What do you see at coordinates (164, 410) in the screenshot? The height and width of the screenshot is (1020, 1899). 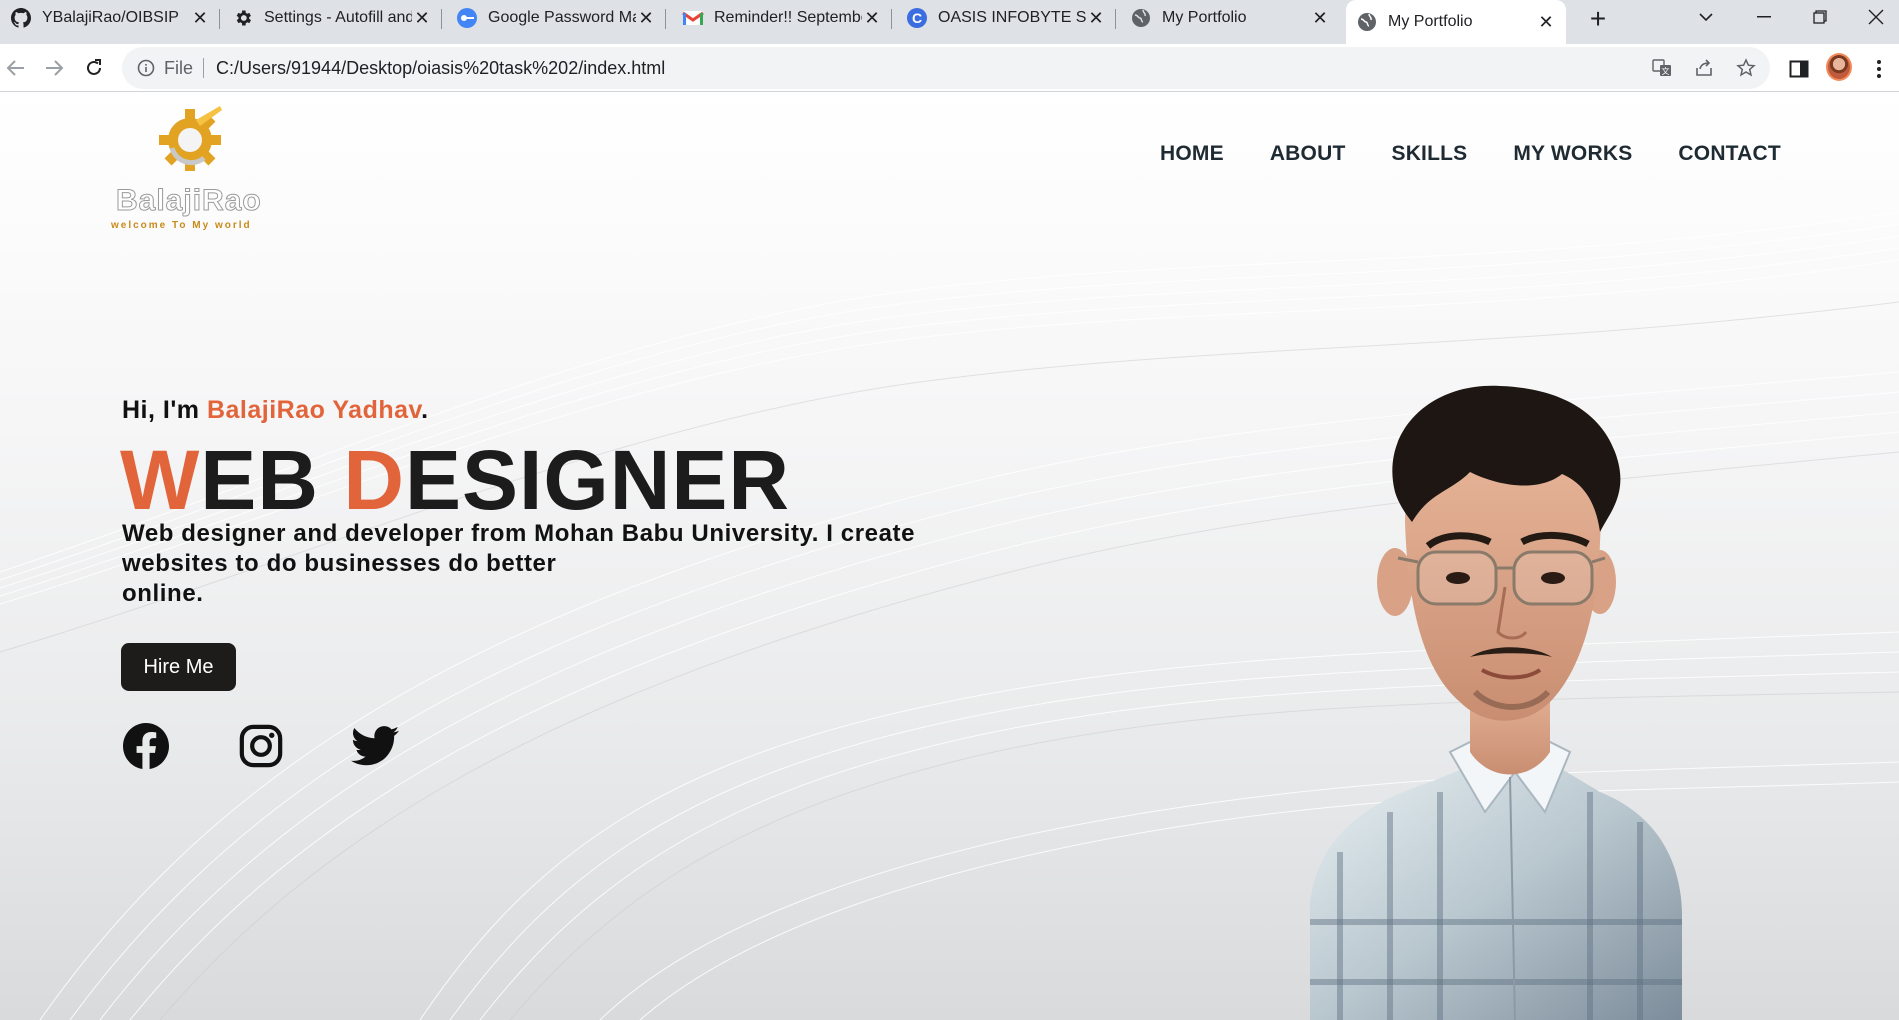 I see `greeting-prefix: Hi, I'm` at bounding box center [164, 410].